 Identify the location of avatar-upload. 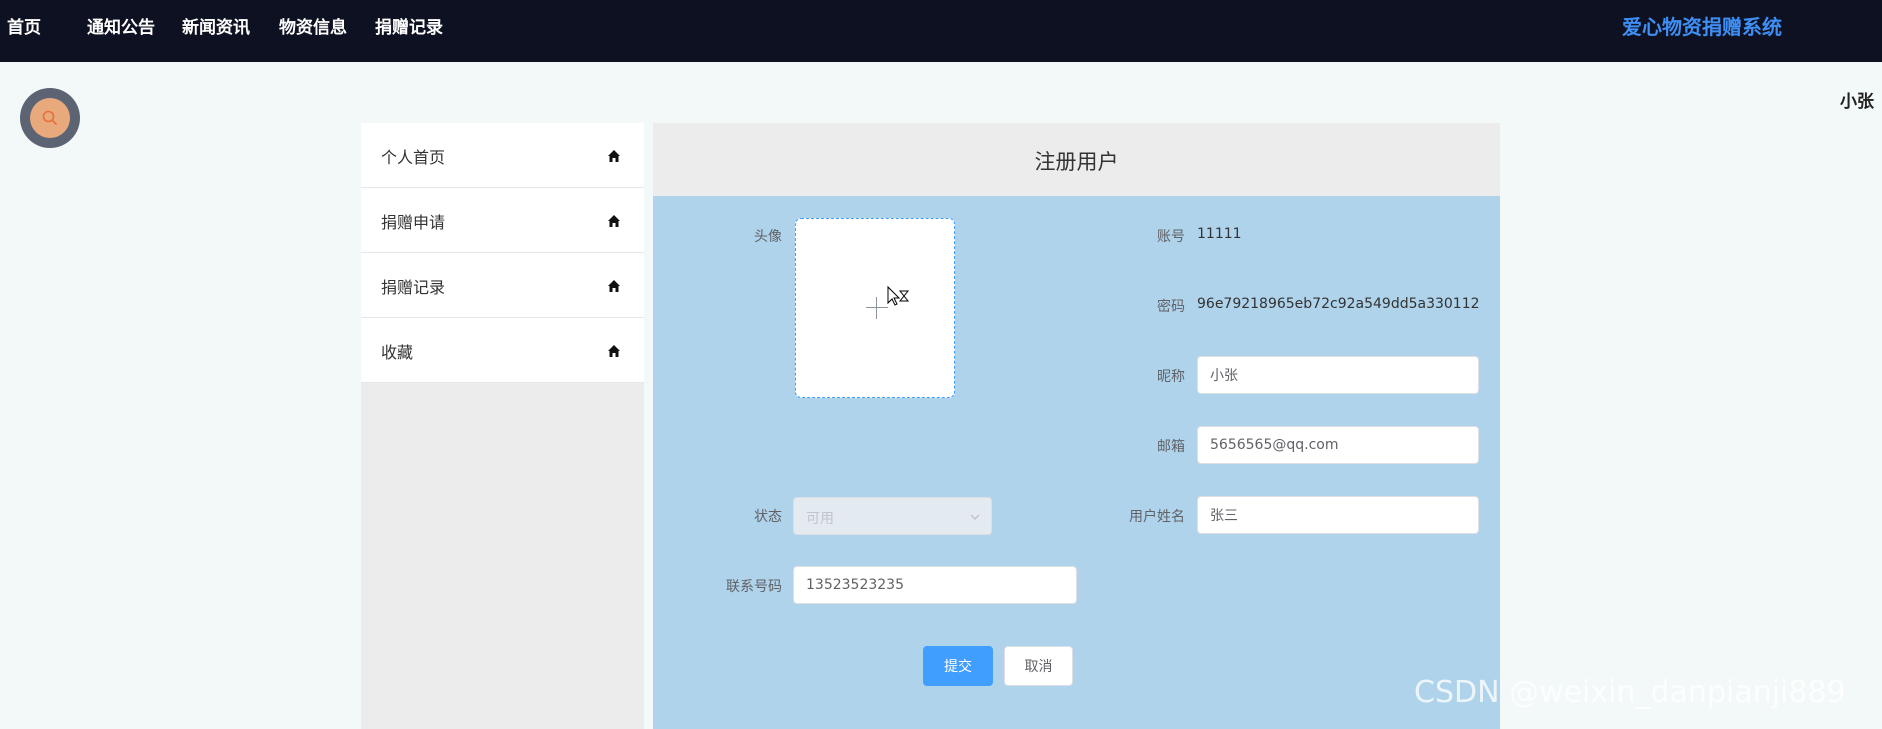
(875, 308).